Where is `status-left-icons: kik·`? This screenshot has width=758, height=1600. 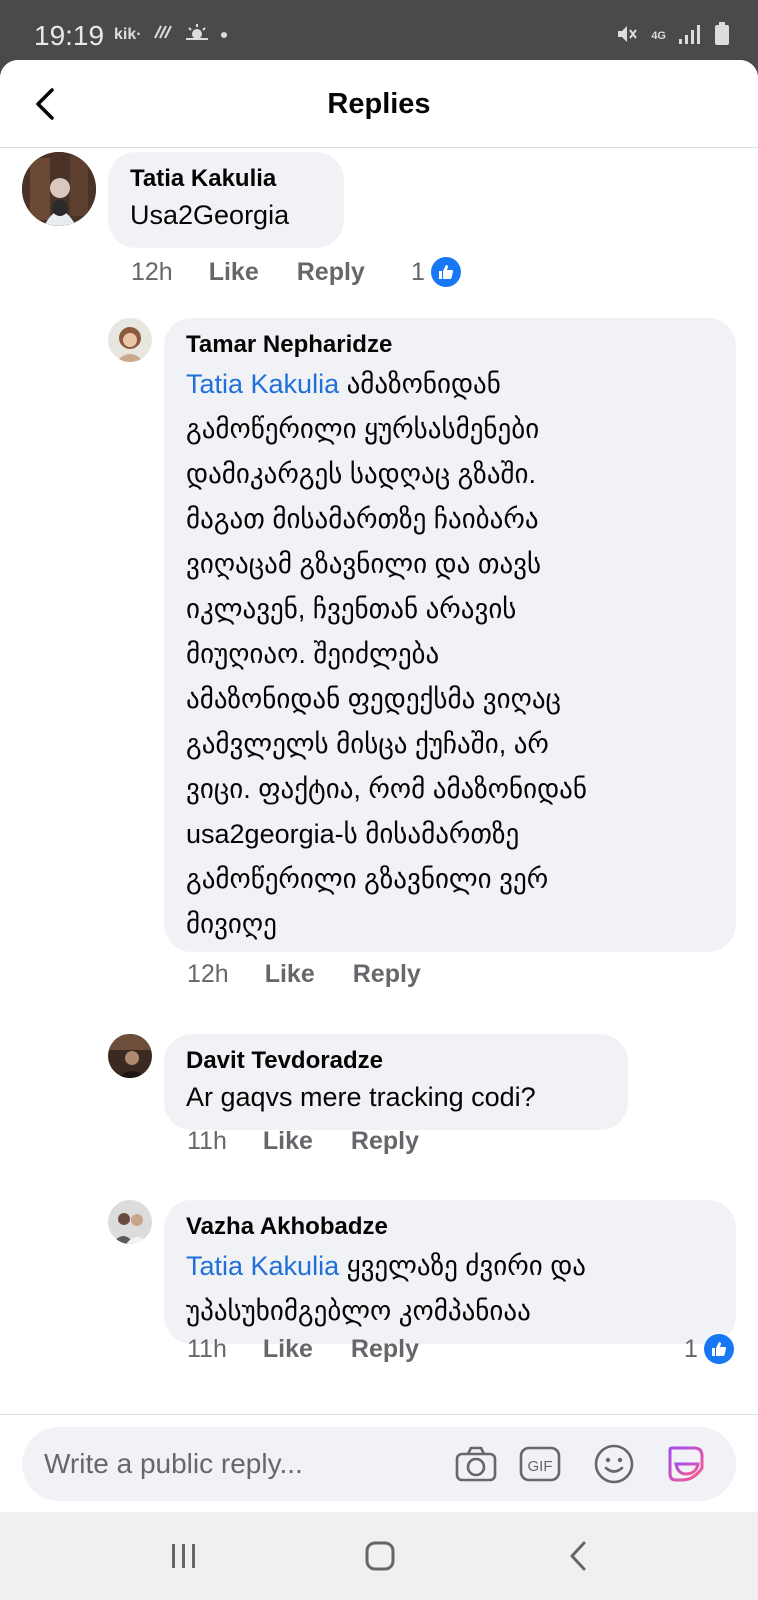 status-left-icons: kik· is located at coordinates (171, 34).